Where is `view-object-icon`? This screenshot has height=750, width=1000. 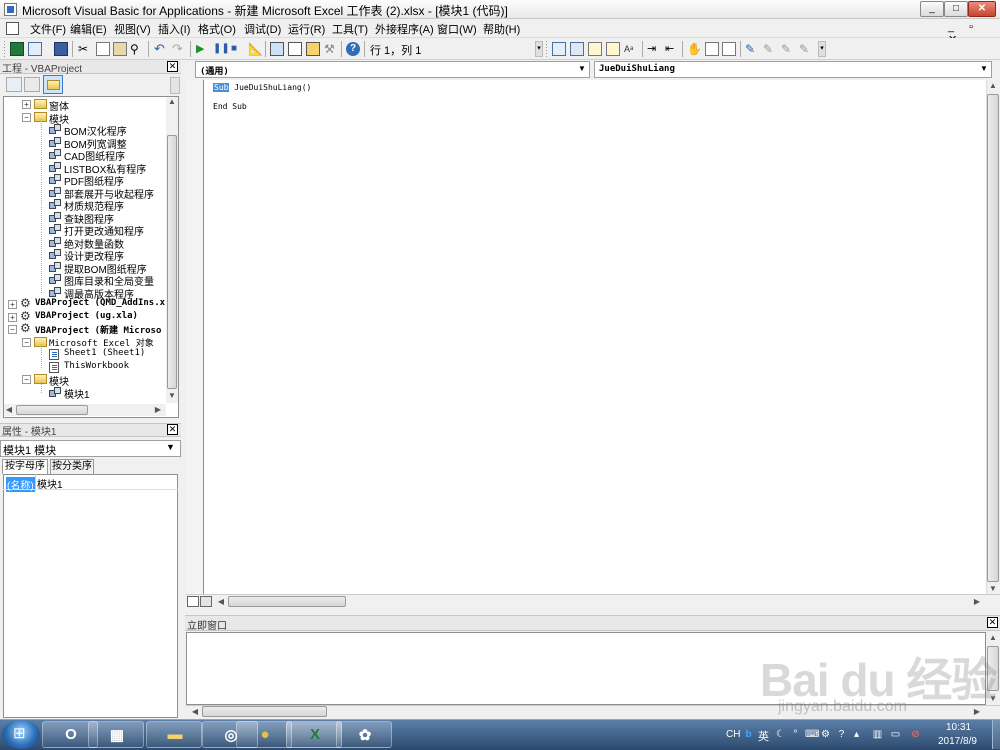 view-object-icon is located at coordinates (32, 84).